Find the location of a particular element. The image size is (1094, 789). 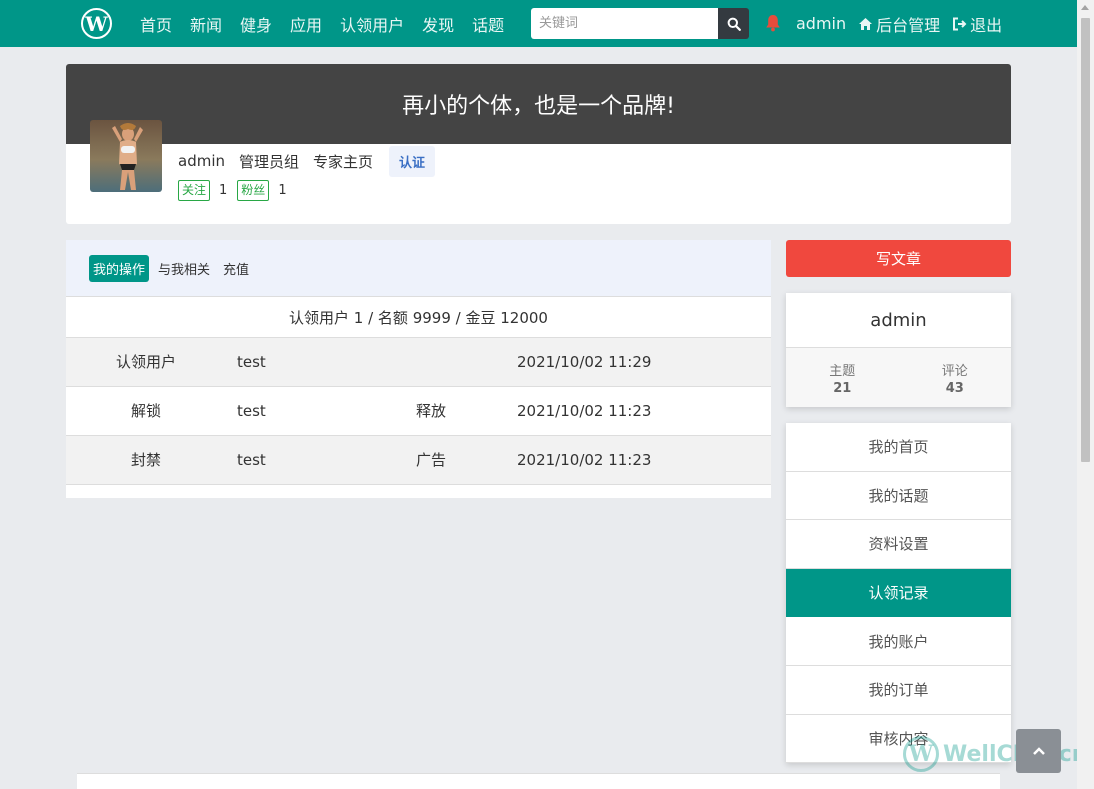

main-nav: 首页 新闻 健身 应用 认领用户 发现 话题 is located at coordinates (322, 23).